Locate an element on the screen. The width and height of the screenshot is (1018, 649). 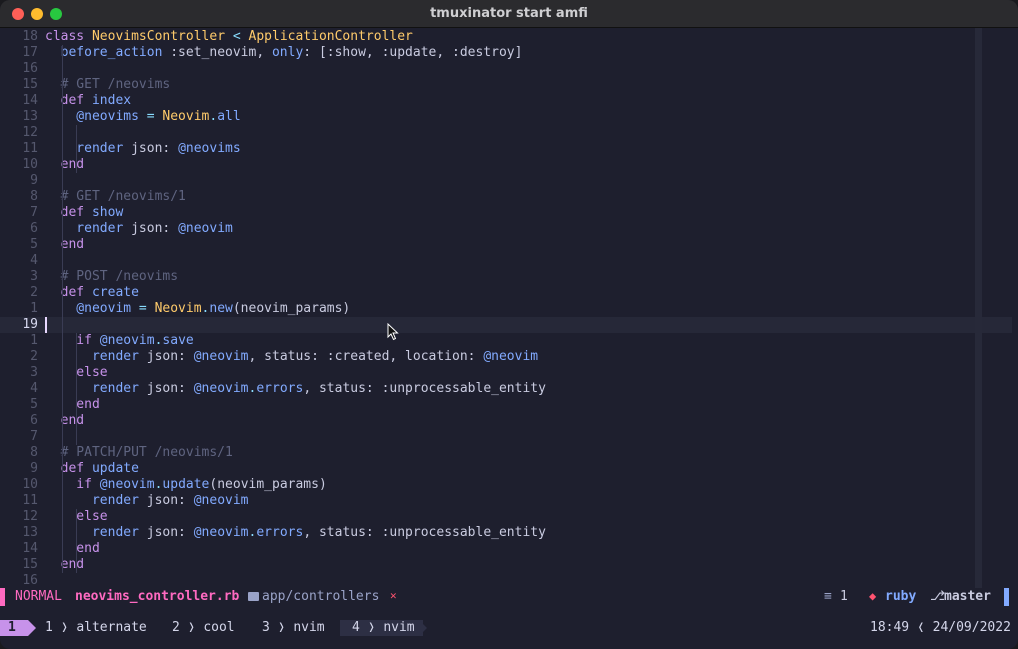
code-token: ApplicationController is located at coordinates (330, 36).